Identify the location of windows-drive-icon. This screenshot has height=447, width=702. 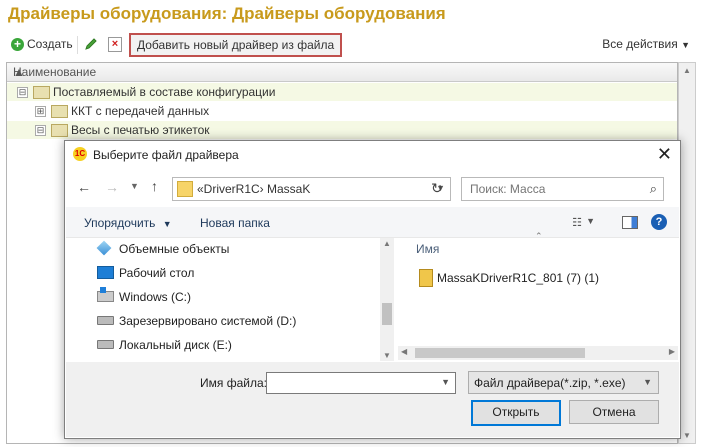
(105, 294).